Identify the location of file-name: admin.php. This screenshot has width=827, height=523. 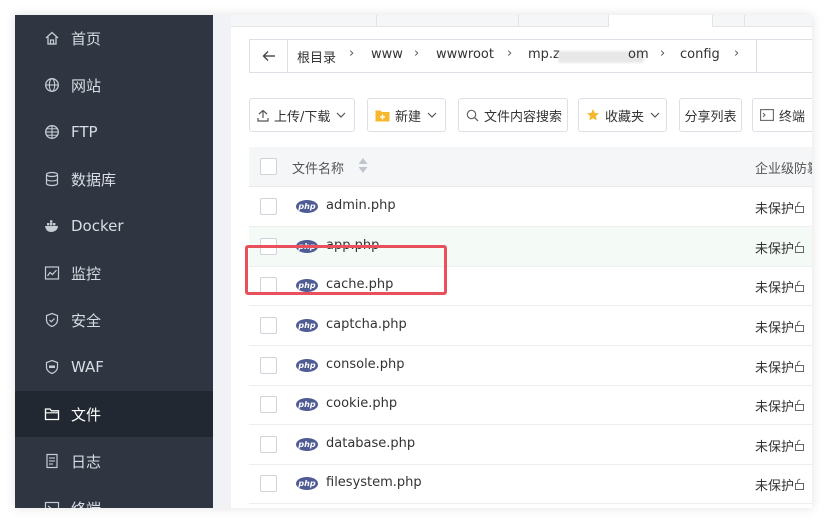
(361, 205).